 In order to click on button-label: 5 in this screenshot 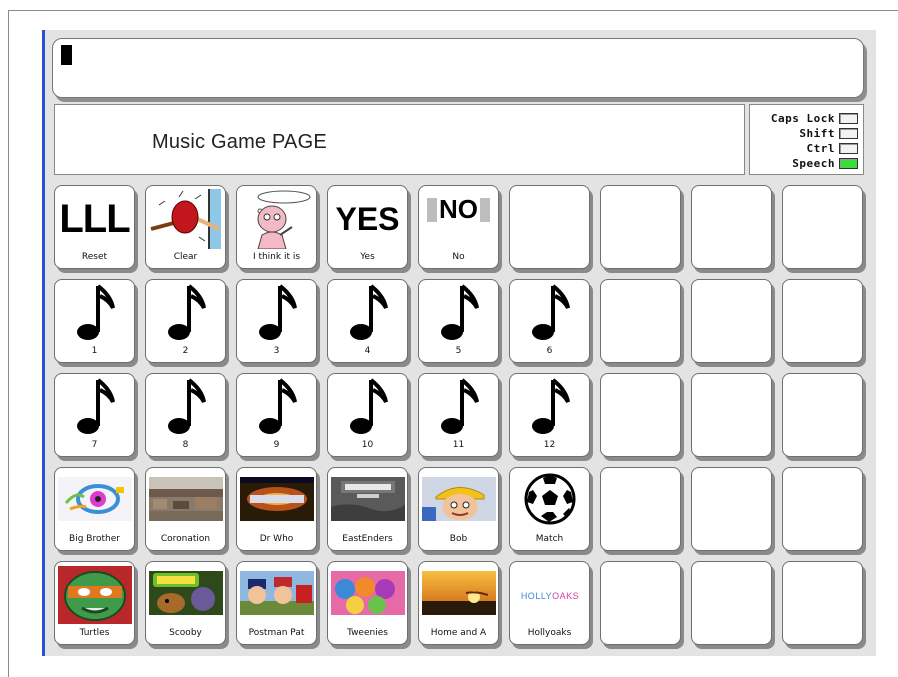, I will do `click(458, 351)`.